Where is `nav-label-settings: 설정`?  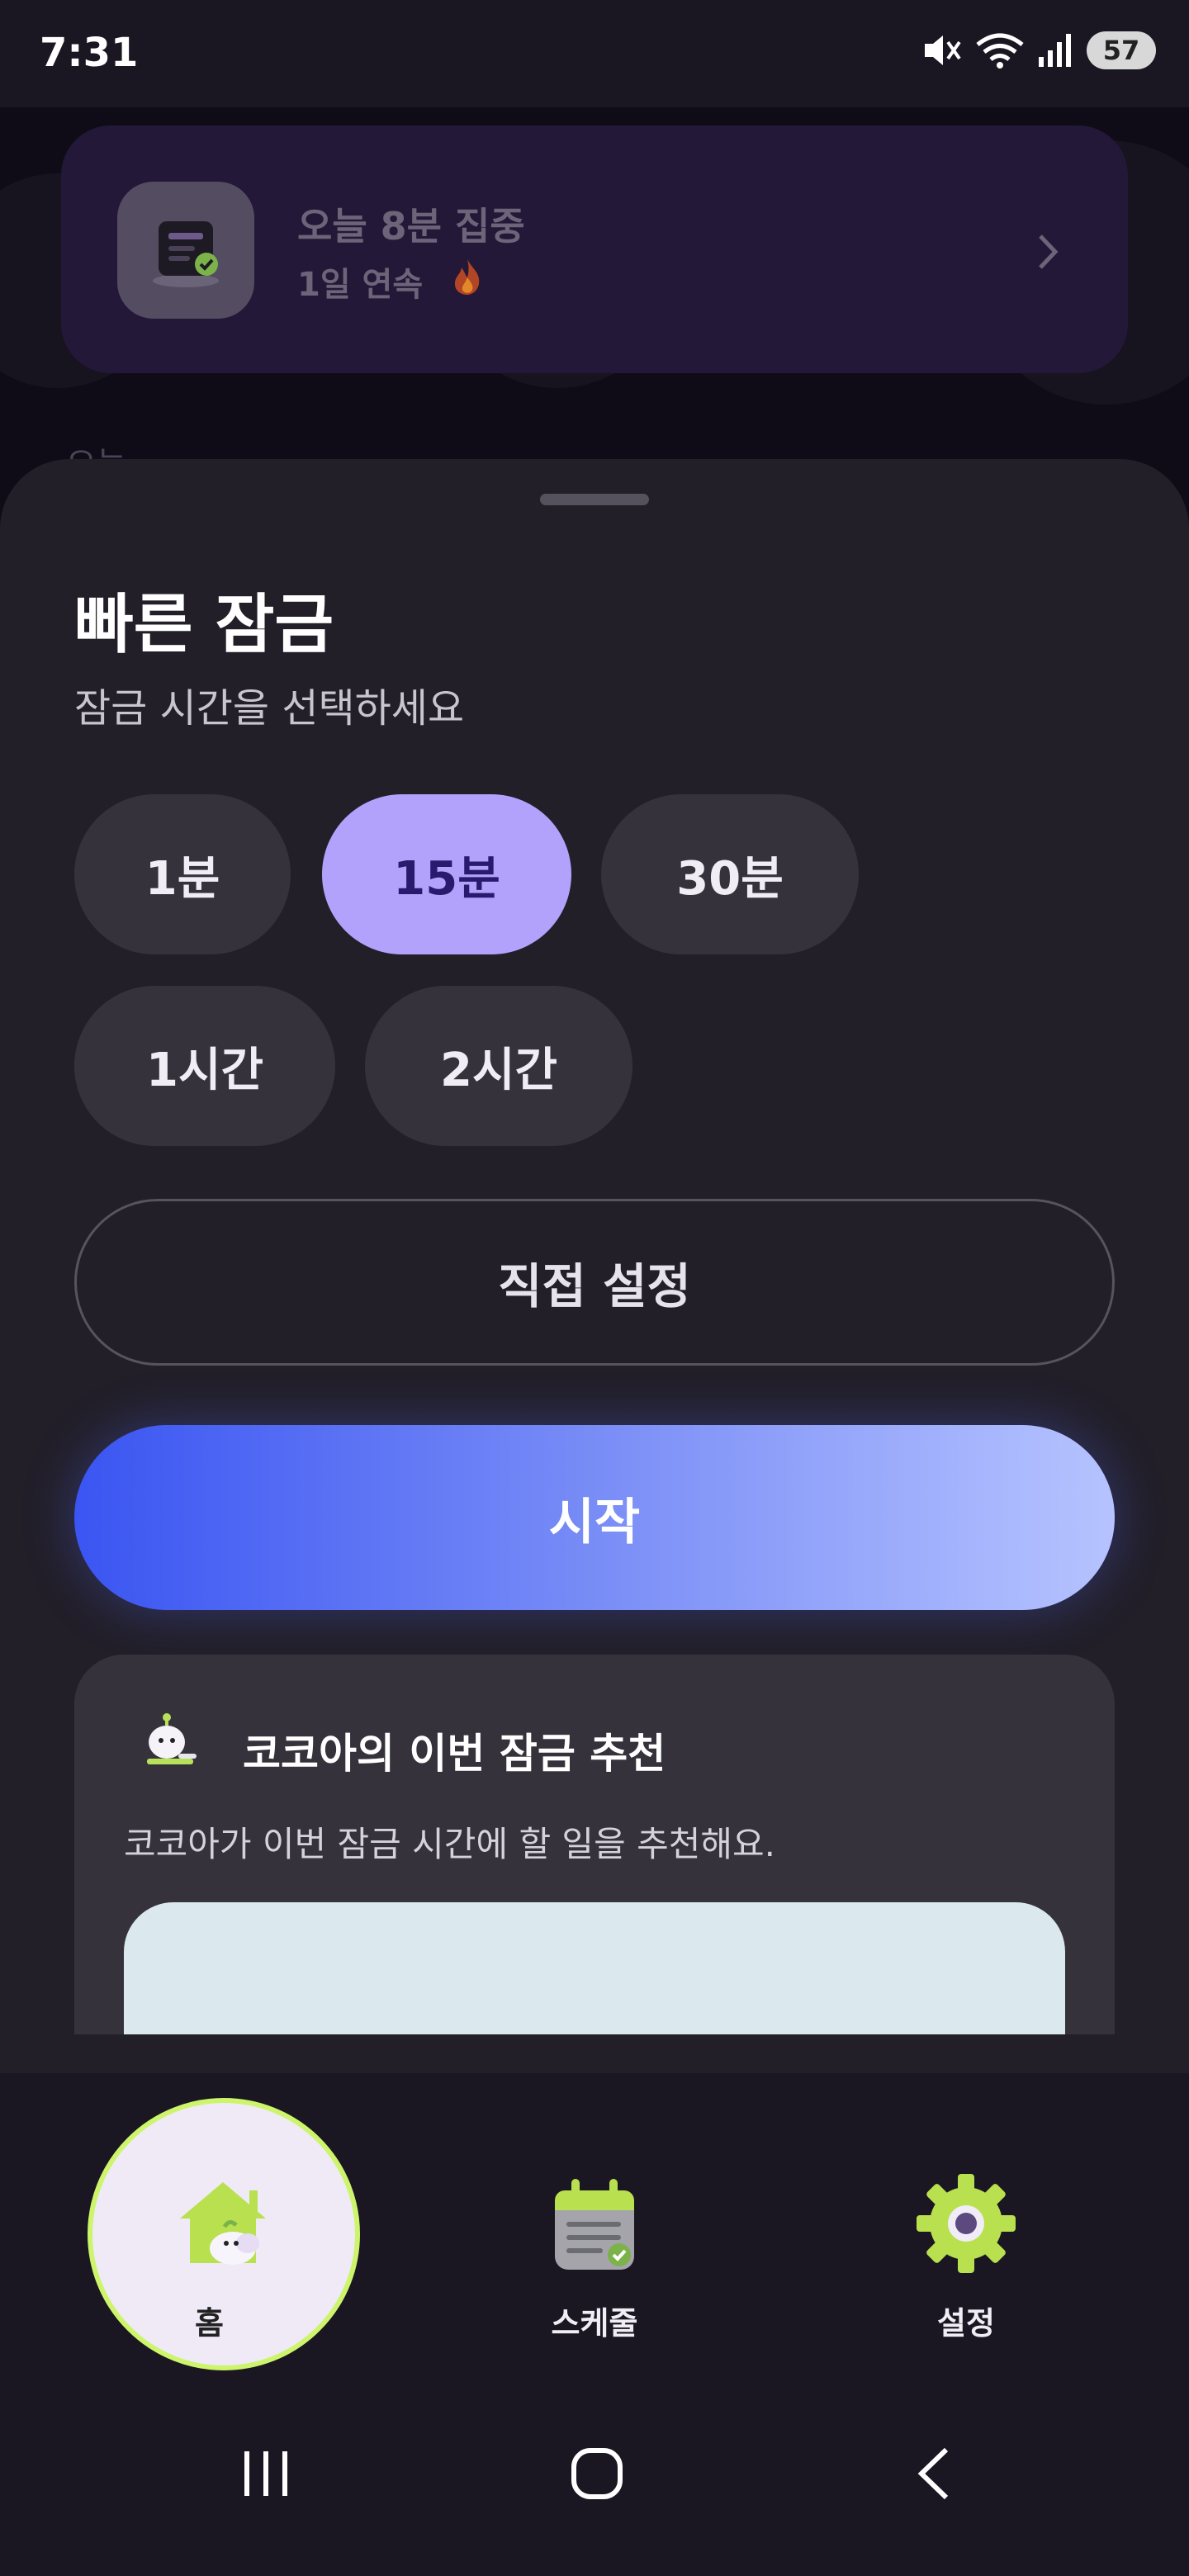
nav-label-settings: 설정 is located at coordinates (966, 2323).